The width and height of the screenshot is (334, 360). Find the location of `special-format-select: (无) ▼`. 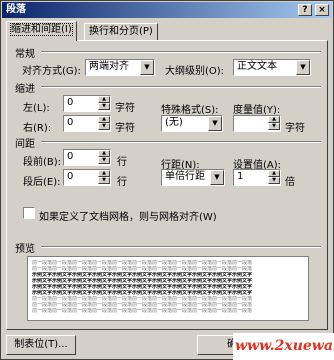

special-format-select: (无) ▼ is located at coordinates (192, 123).